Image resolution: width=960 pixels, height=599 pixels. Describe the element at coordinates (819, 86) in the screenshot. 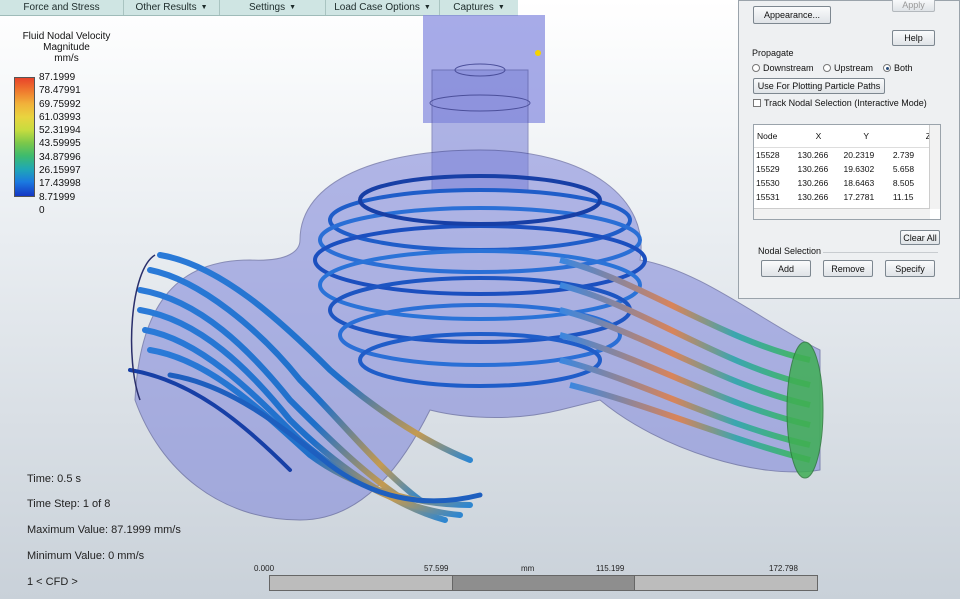

I see `use-for-plotting-button: Use For Plotting Particle Paths` at that location.